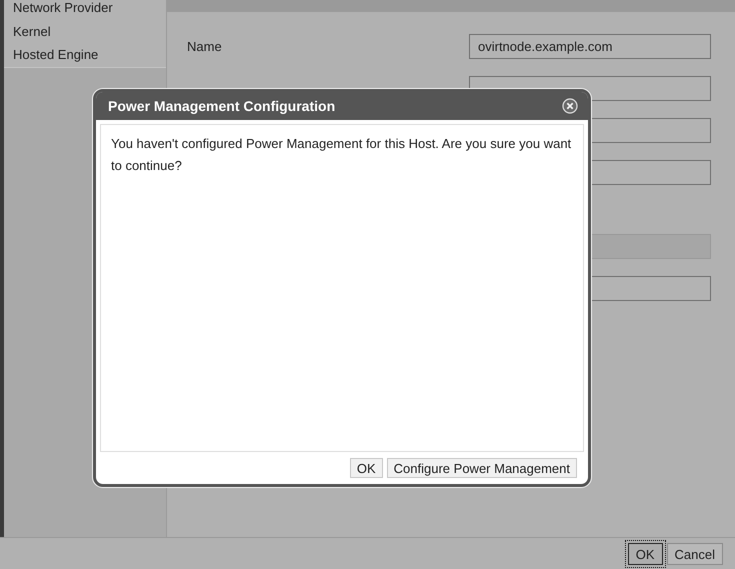 The width and height of the screenshot is (735, 569). I want to click on dialog-message: You haven't configured Power Management for this Host. Are you sure you want to continue?, so click(341, 155).